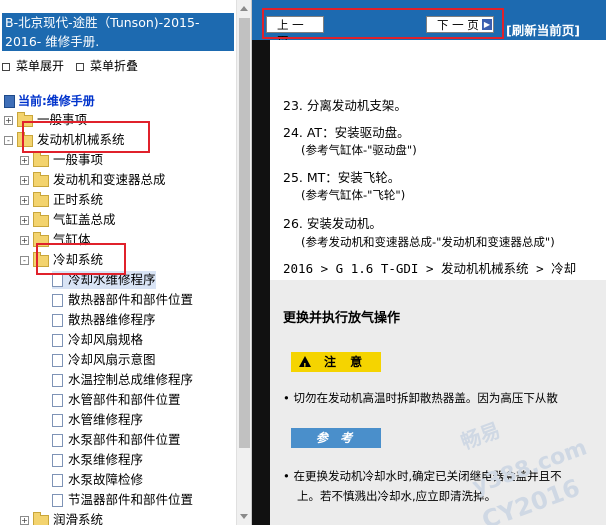 Image resolution: width=606 pixels, height=525 pixels. I want to click on tree-leaf: 水泵维修程序, so click(97, 460).